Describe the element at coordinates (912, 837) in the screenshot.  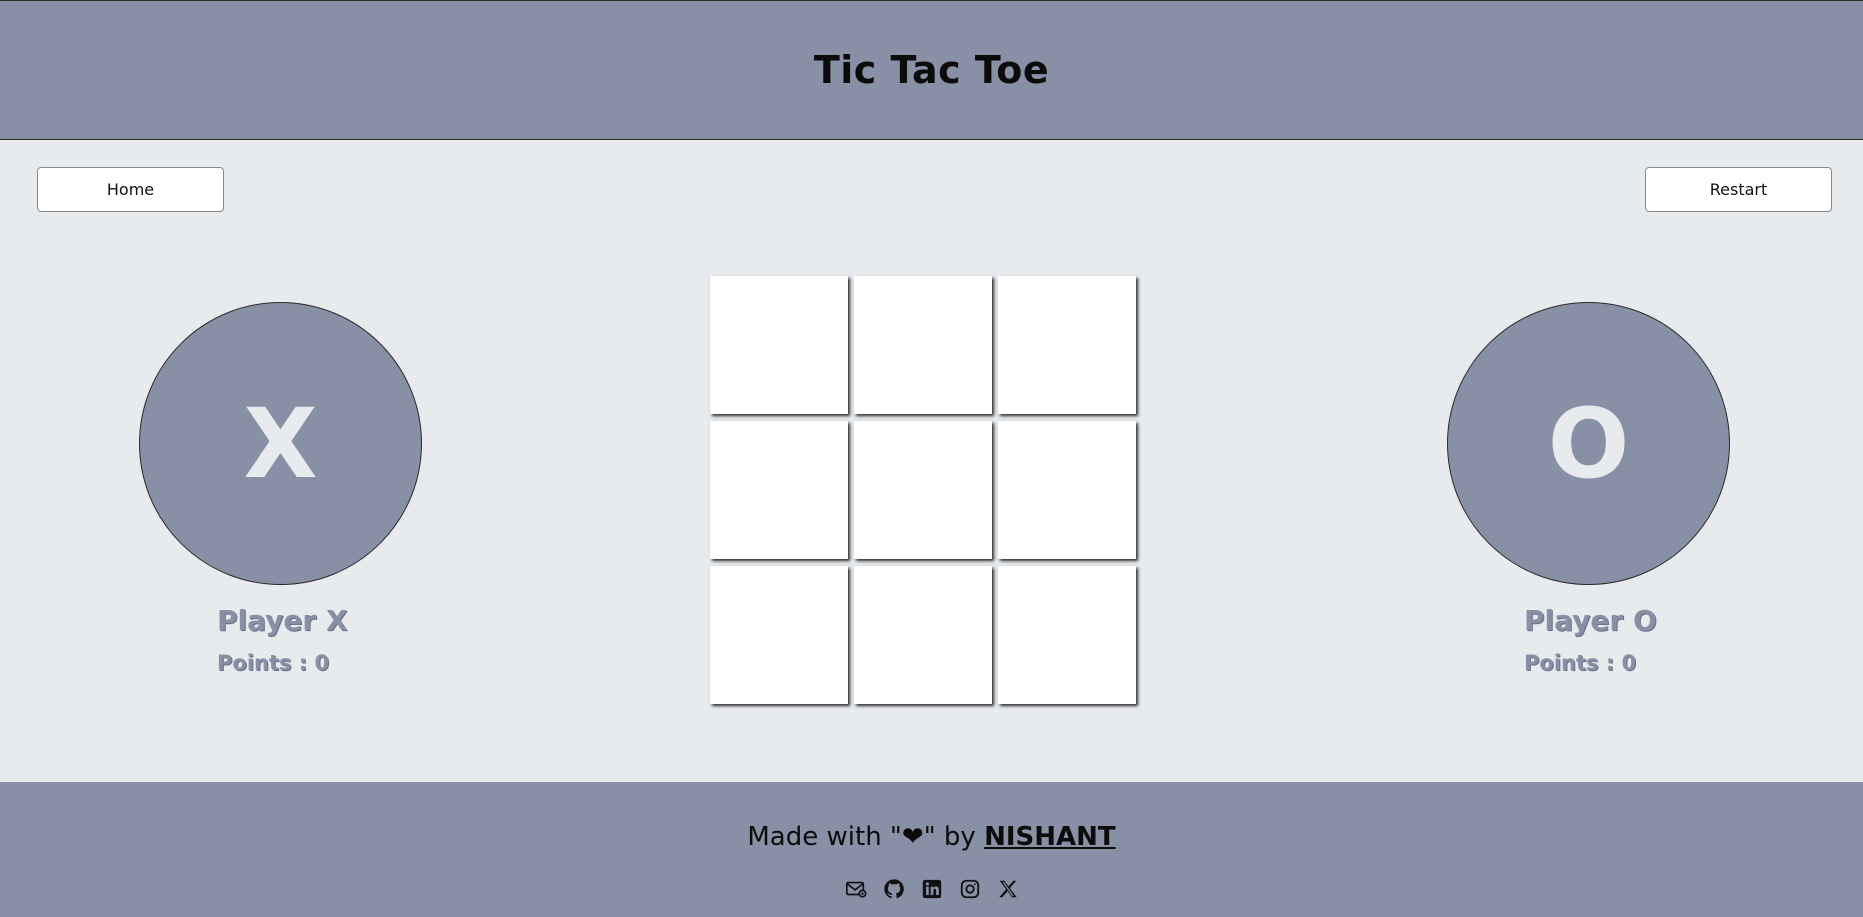
I see `heart-icon: ❤` at that location.